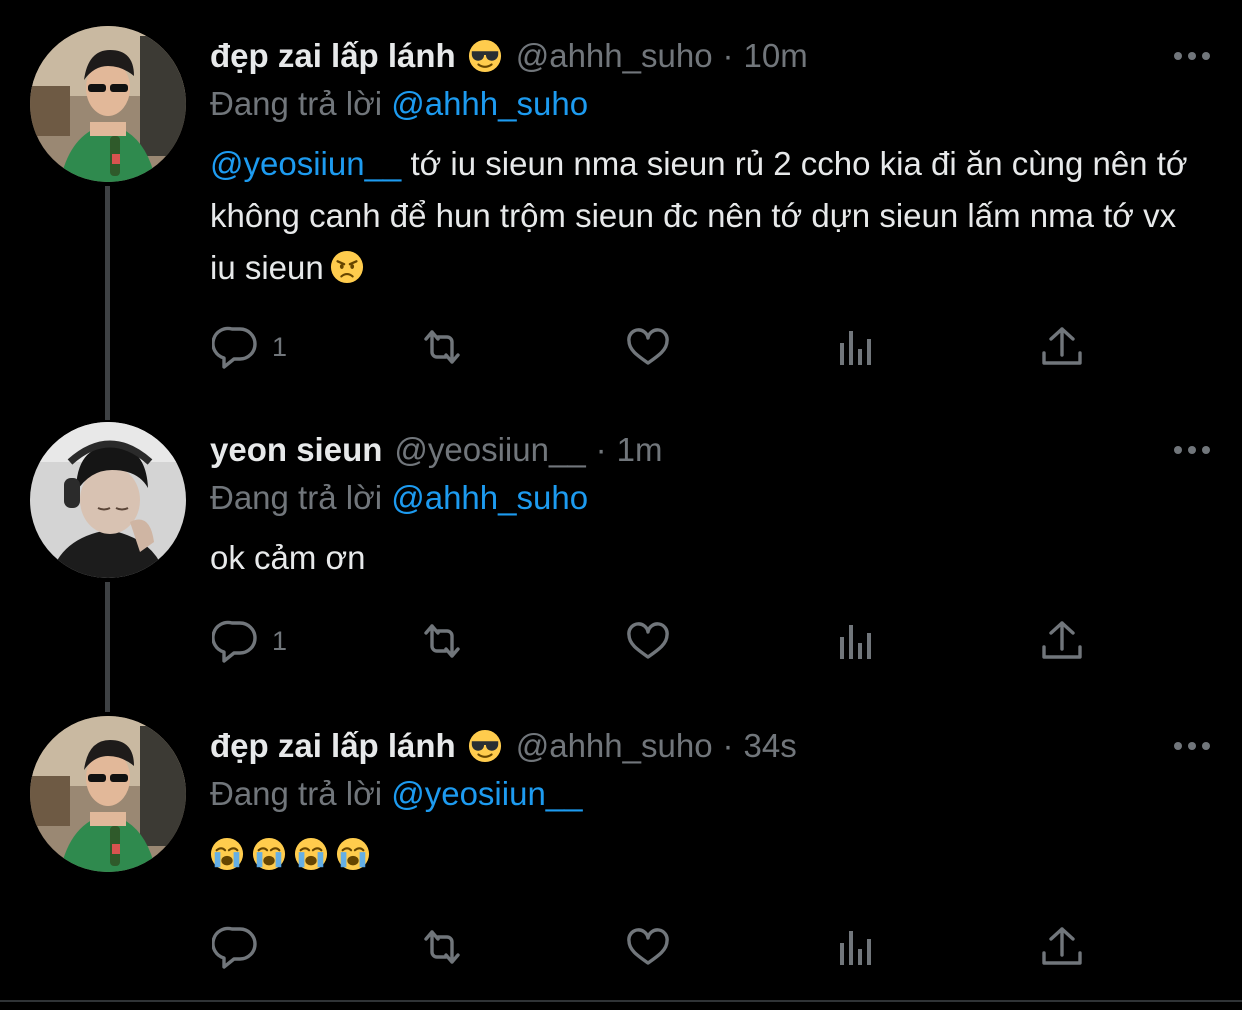 The image size is (1242, 1010). I want to click on tweet-text, so click(710, 854).